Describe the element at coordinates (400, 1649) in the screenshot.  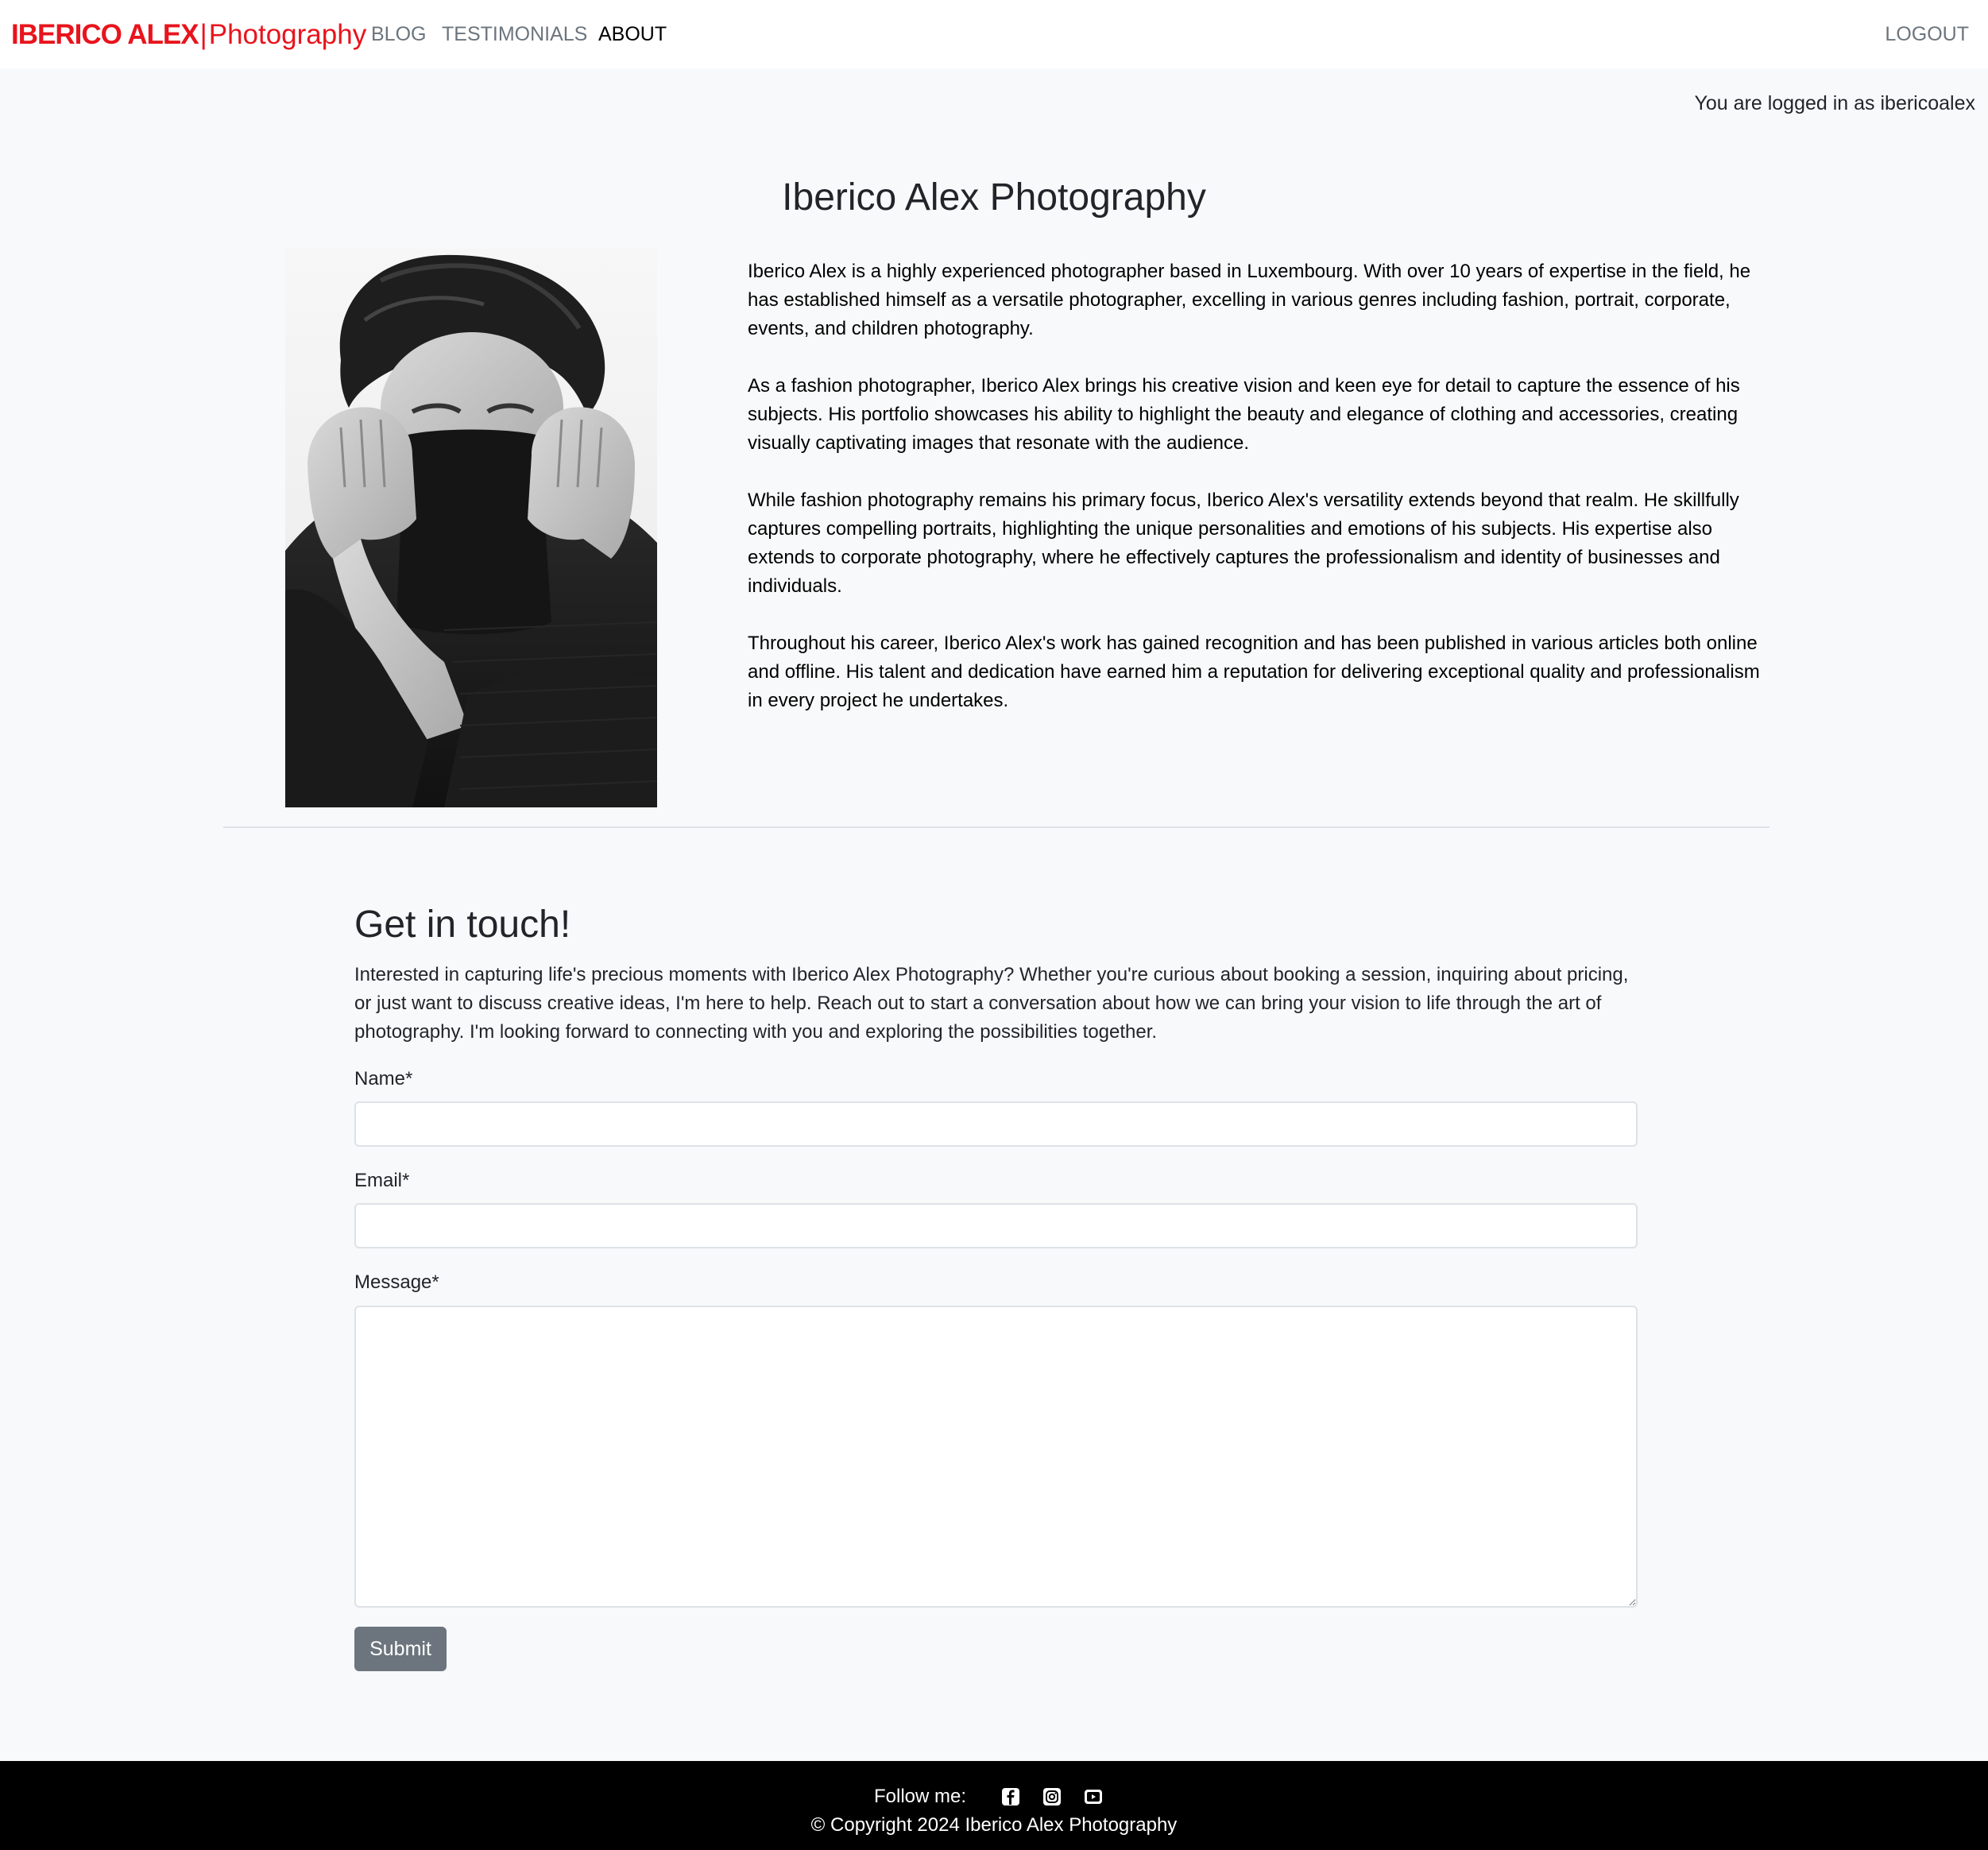
I see `submit-button: Submit` at that location.